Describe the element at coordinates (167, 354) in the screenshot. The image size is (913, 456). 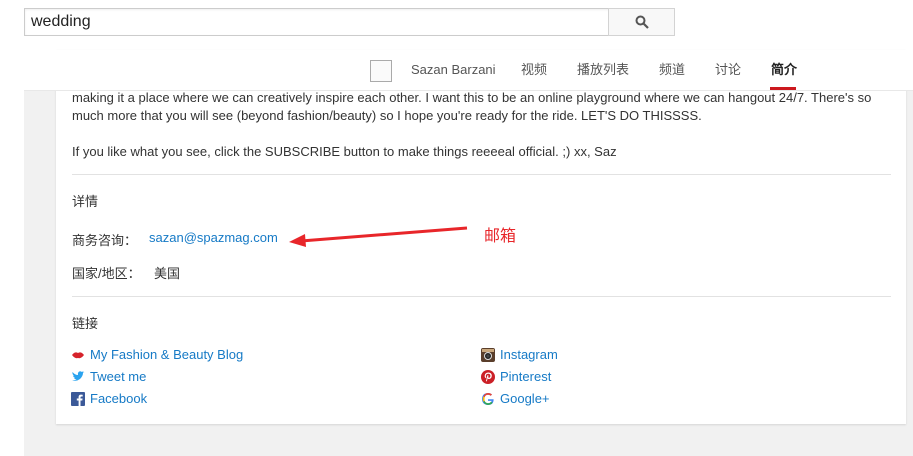
I see `link-blog-label: My Fashion & Beauty Blog` at that location.